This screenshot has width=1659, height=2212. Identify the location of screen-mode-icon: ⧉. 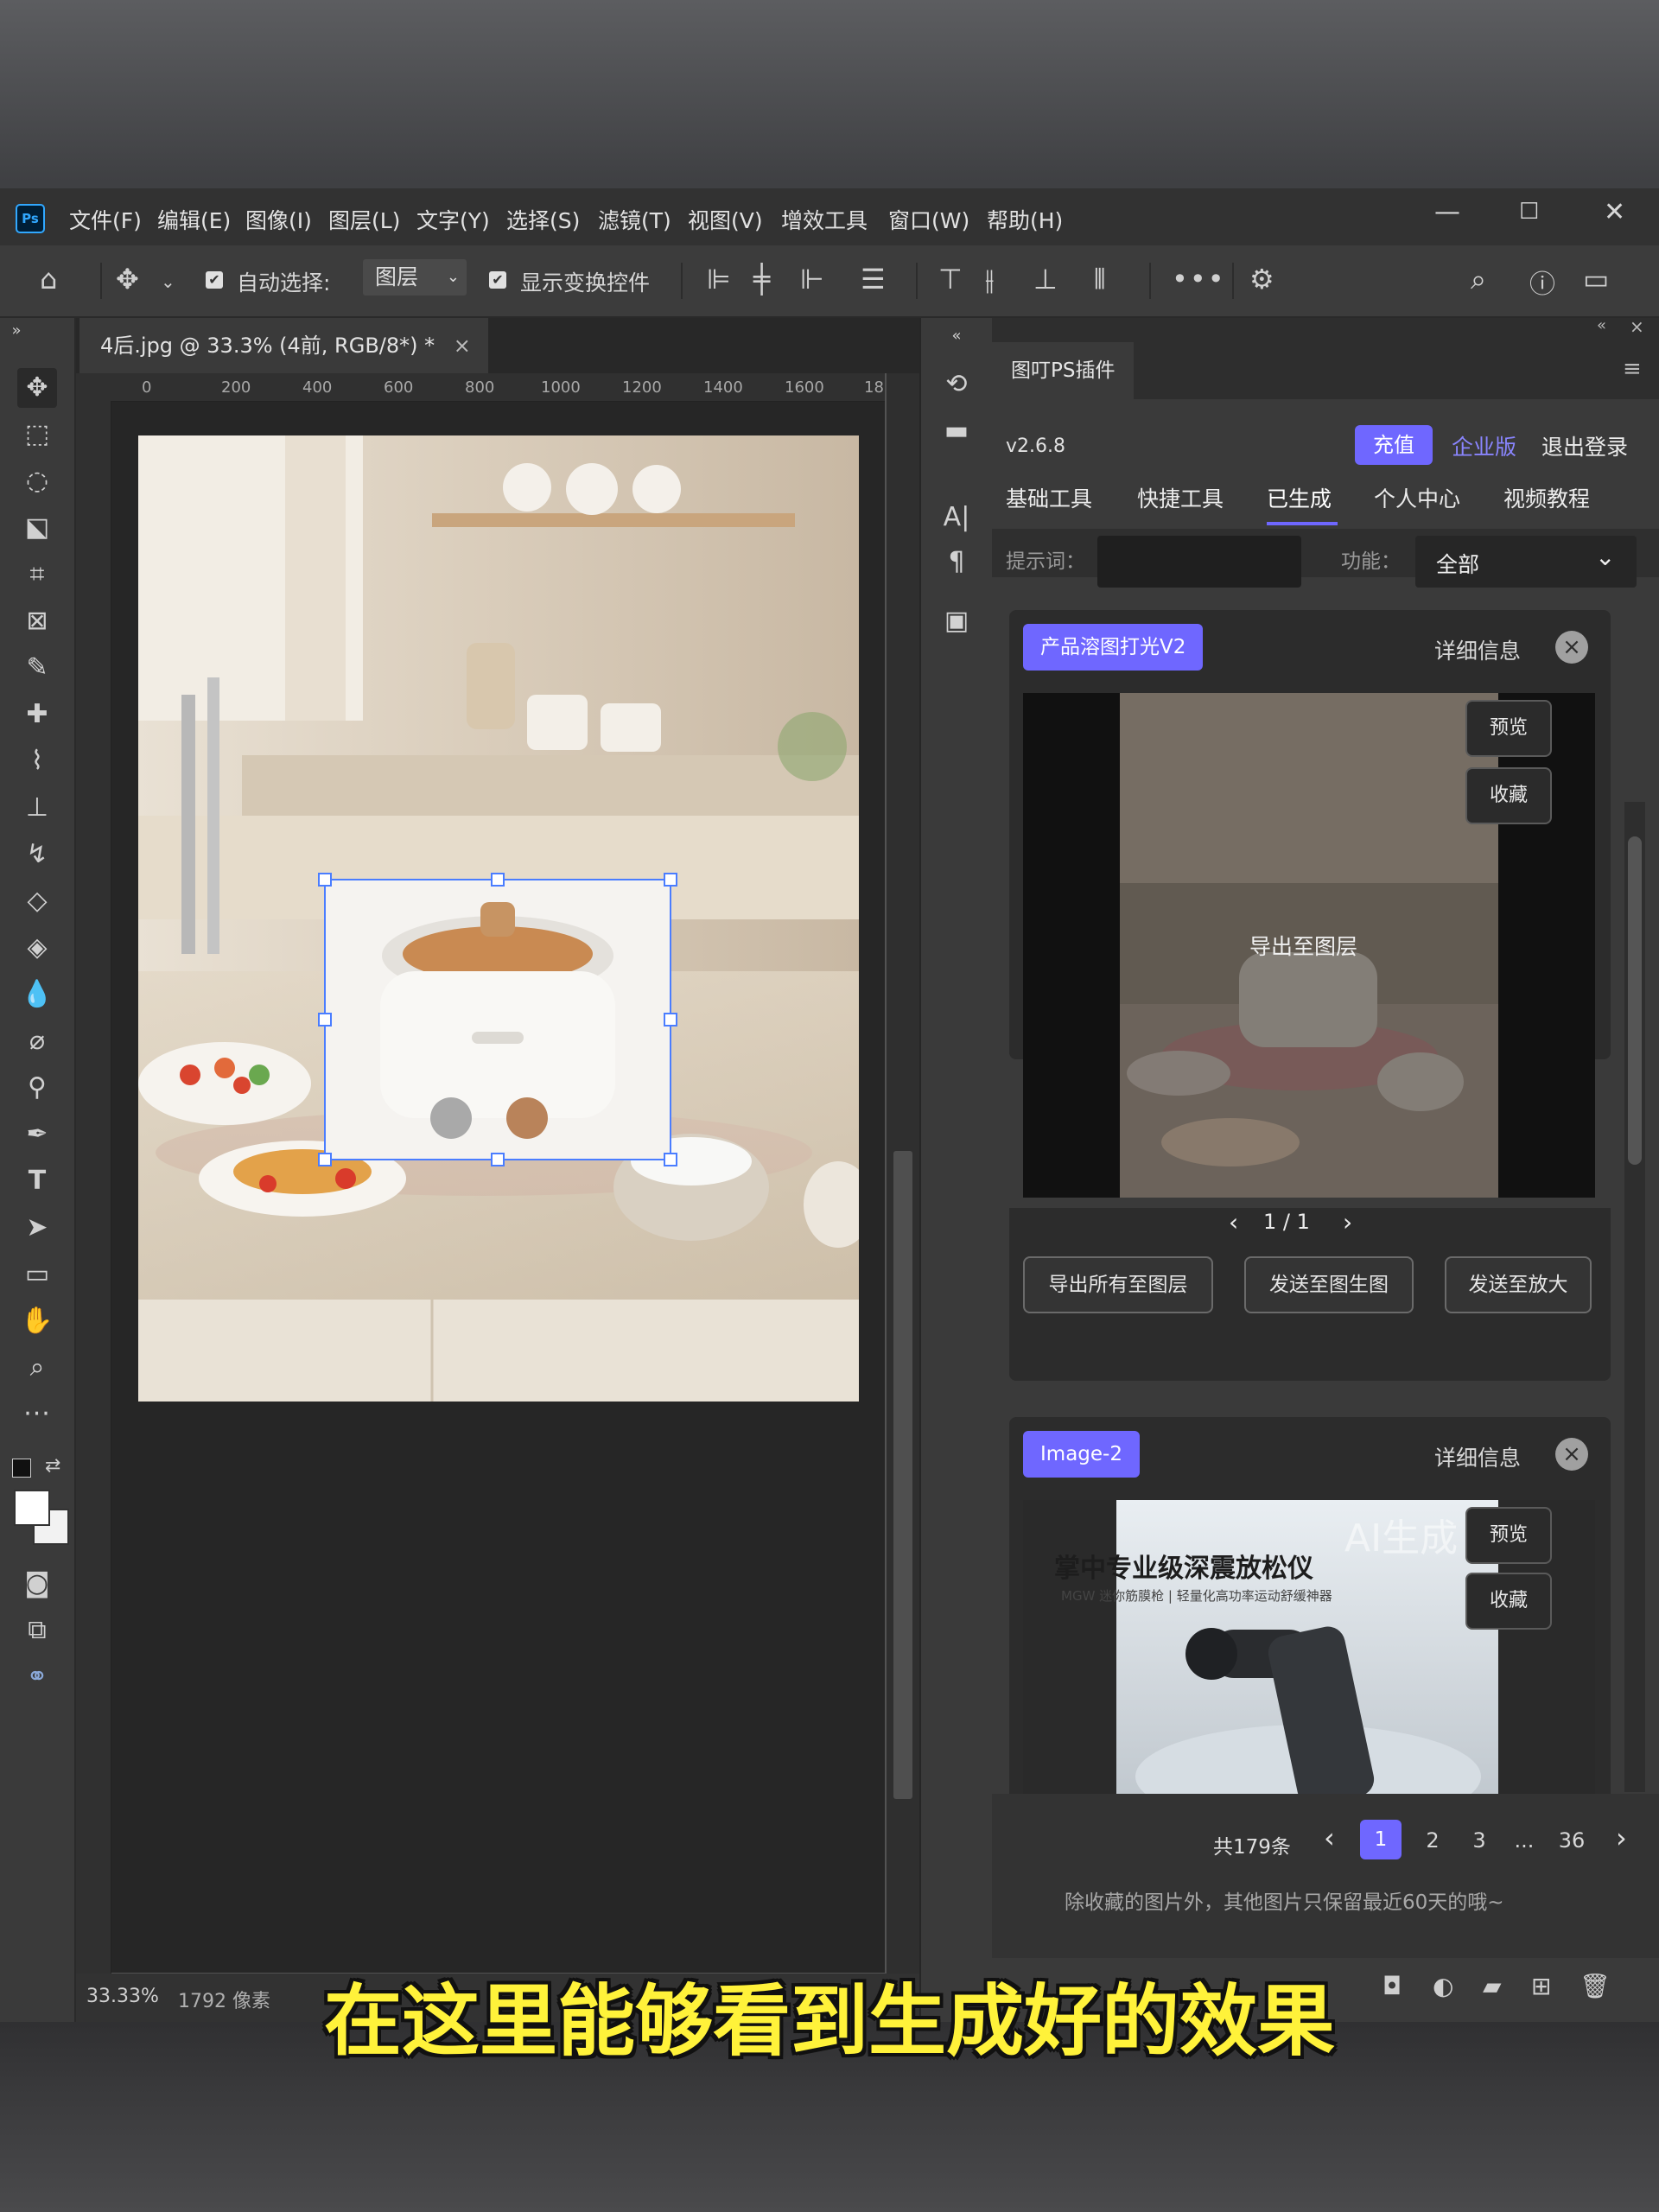
(37, 1630).